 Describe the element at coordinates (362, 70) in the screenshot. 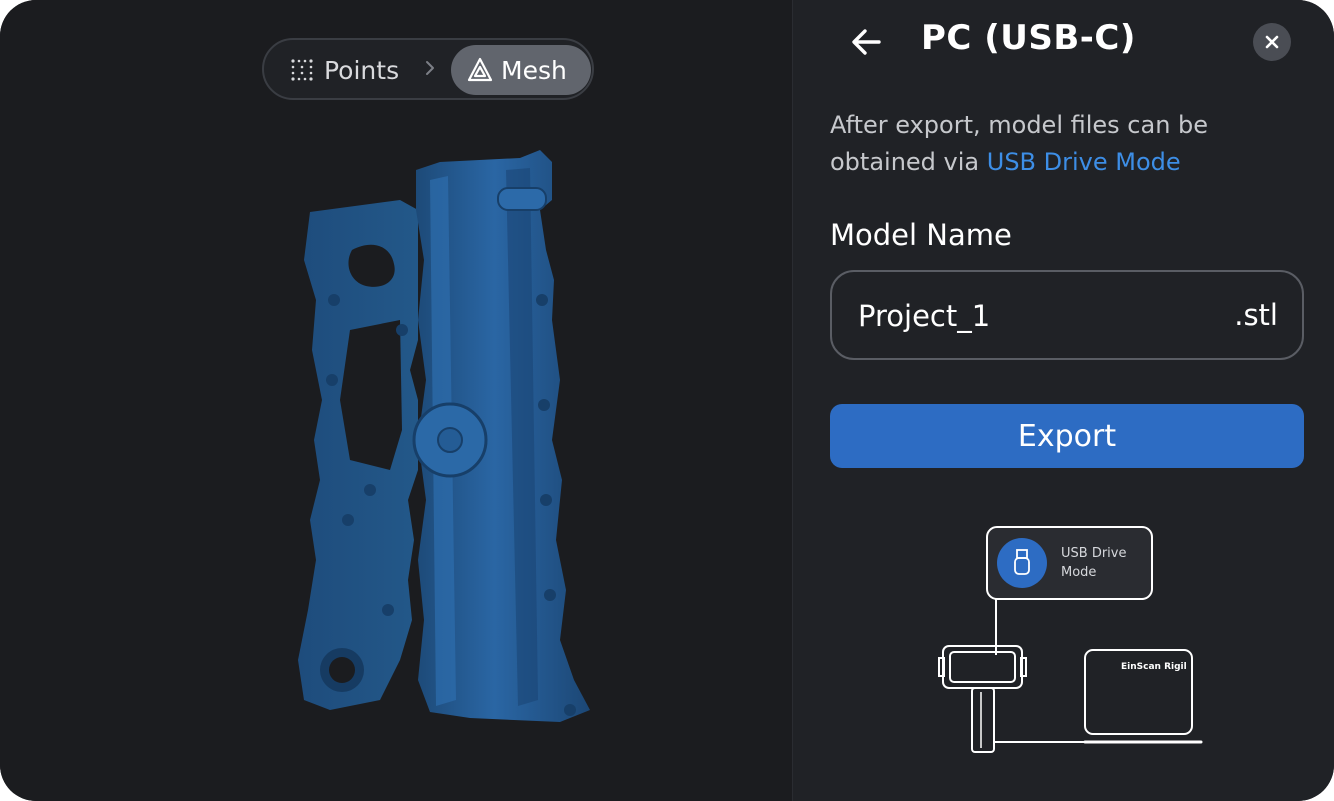

I see `points-mode-label: Points` at that location.